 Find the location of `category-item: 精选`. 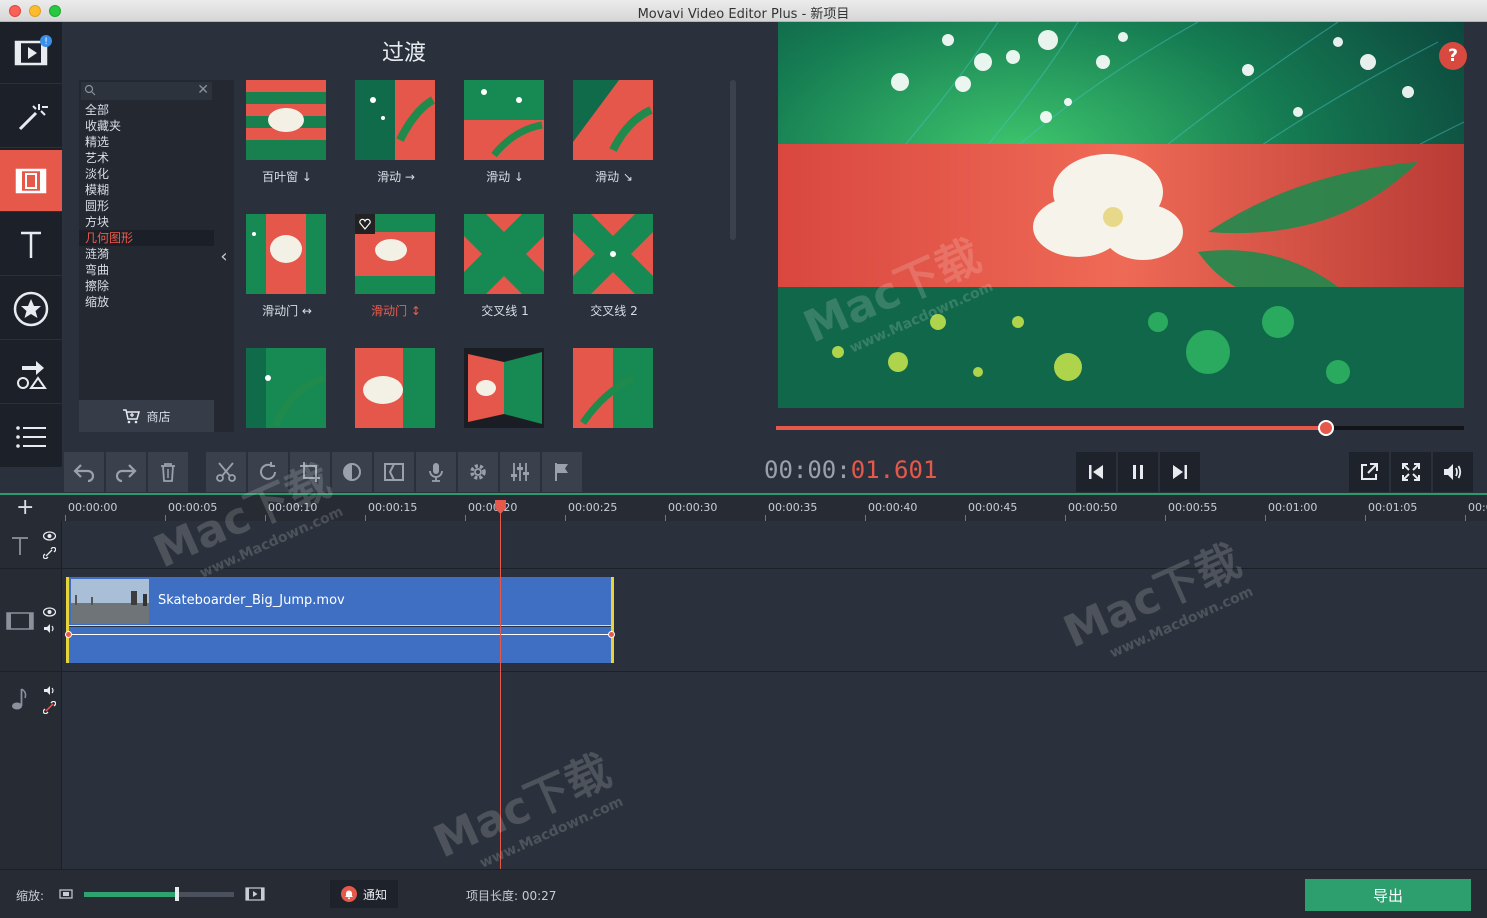

category-item: 精选 is located at coordinates (146, 142).